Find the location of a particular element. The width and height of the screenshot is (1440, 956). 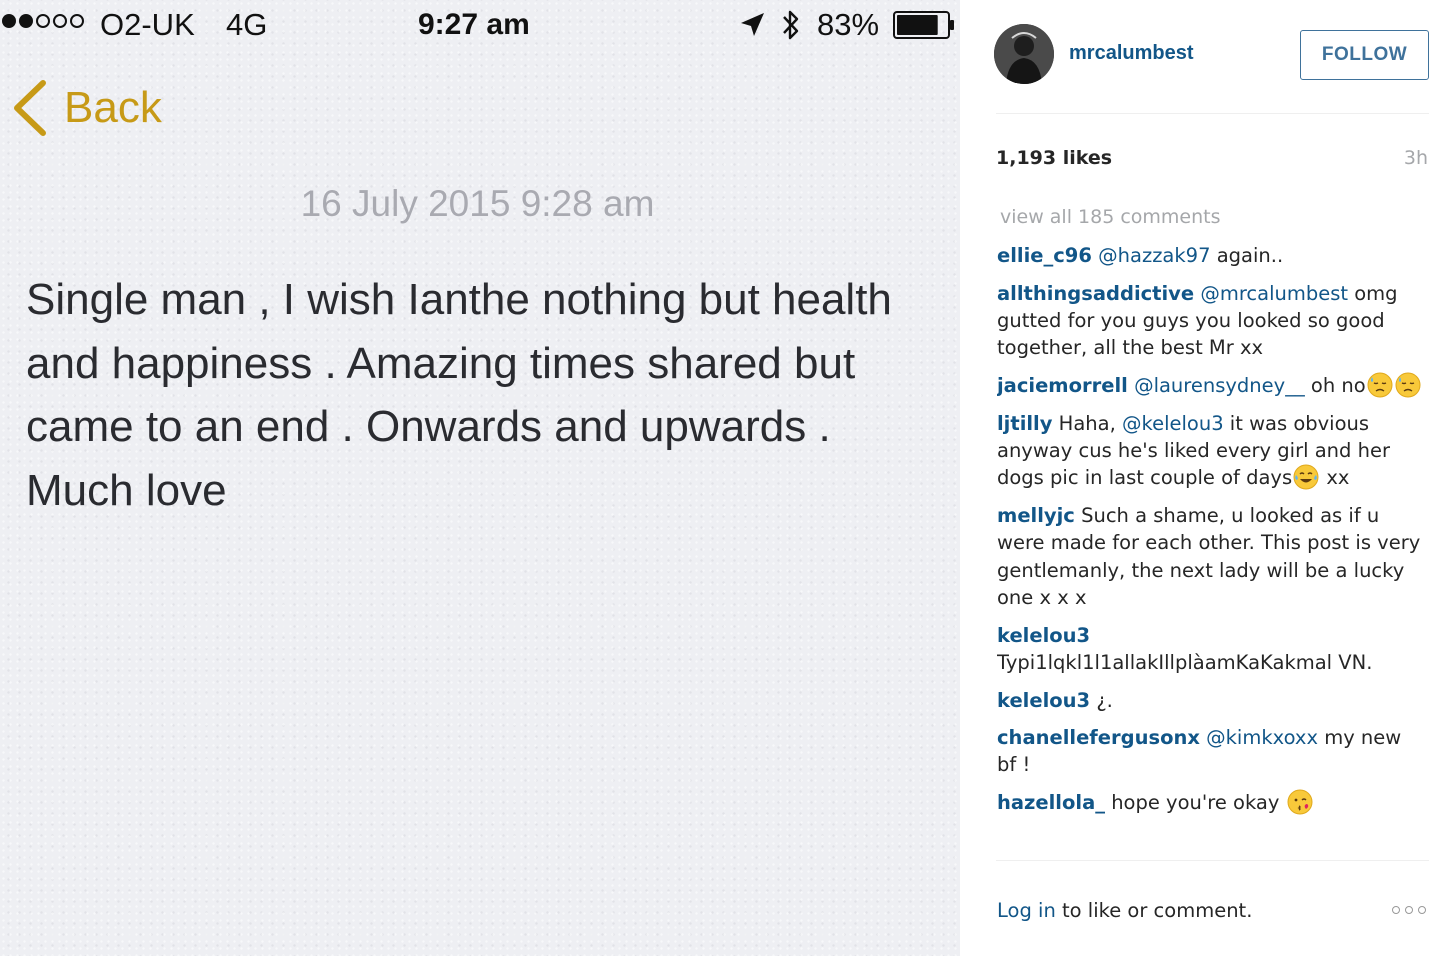

comment-text: oh no is located at coordinates (1335, 385).